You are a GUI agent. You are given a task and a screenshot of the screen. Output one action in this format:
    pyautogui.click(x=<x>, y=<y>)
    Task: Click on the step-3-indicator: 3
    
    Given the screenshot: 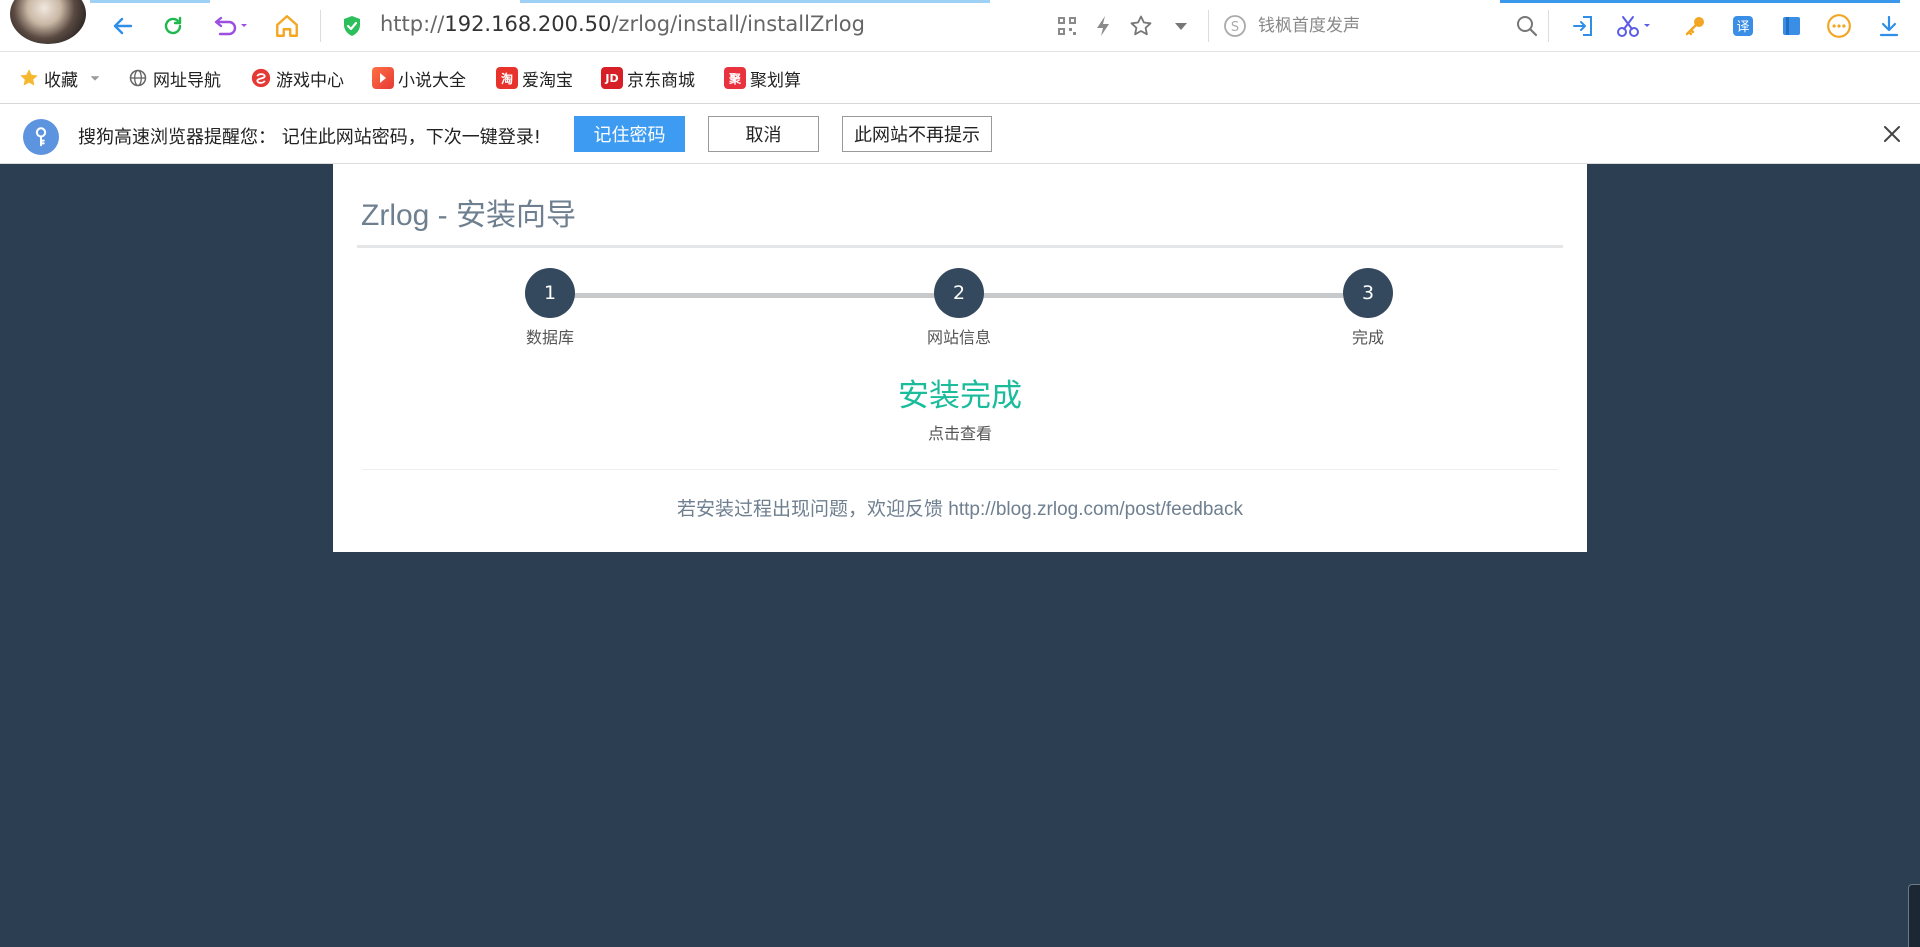 What is the action you would take?
    pyautogui.click(x=1368, y=293)
    